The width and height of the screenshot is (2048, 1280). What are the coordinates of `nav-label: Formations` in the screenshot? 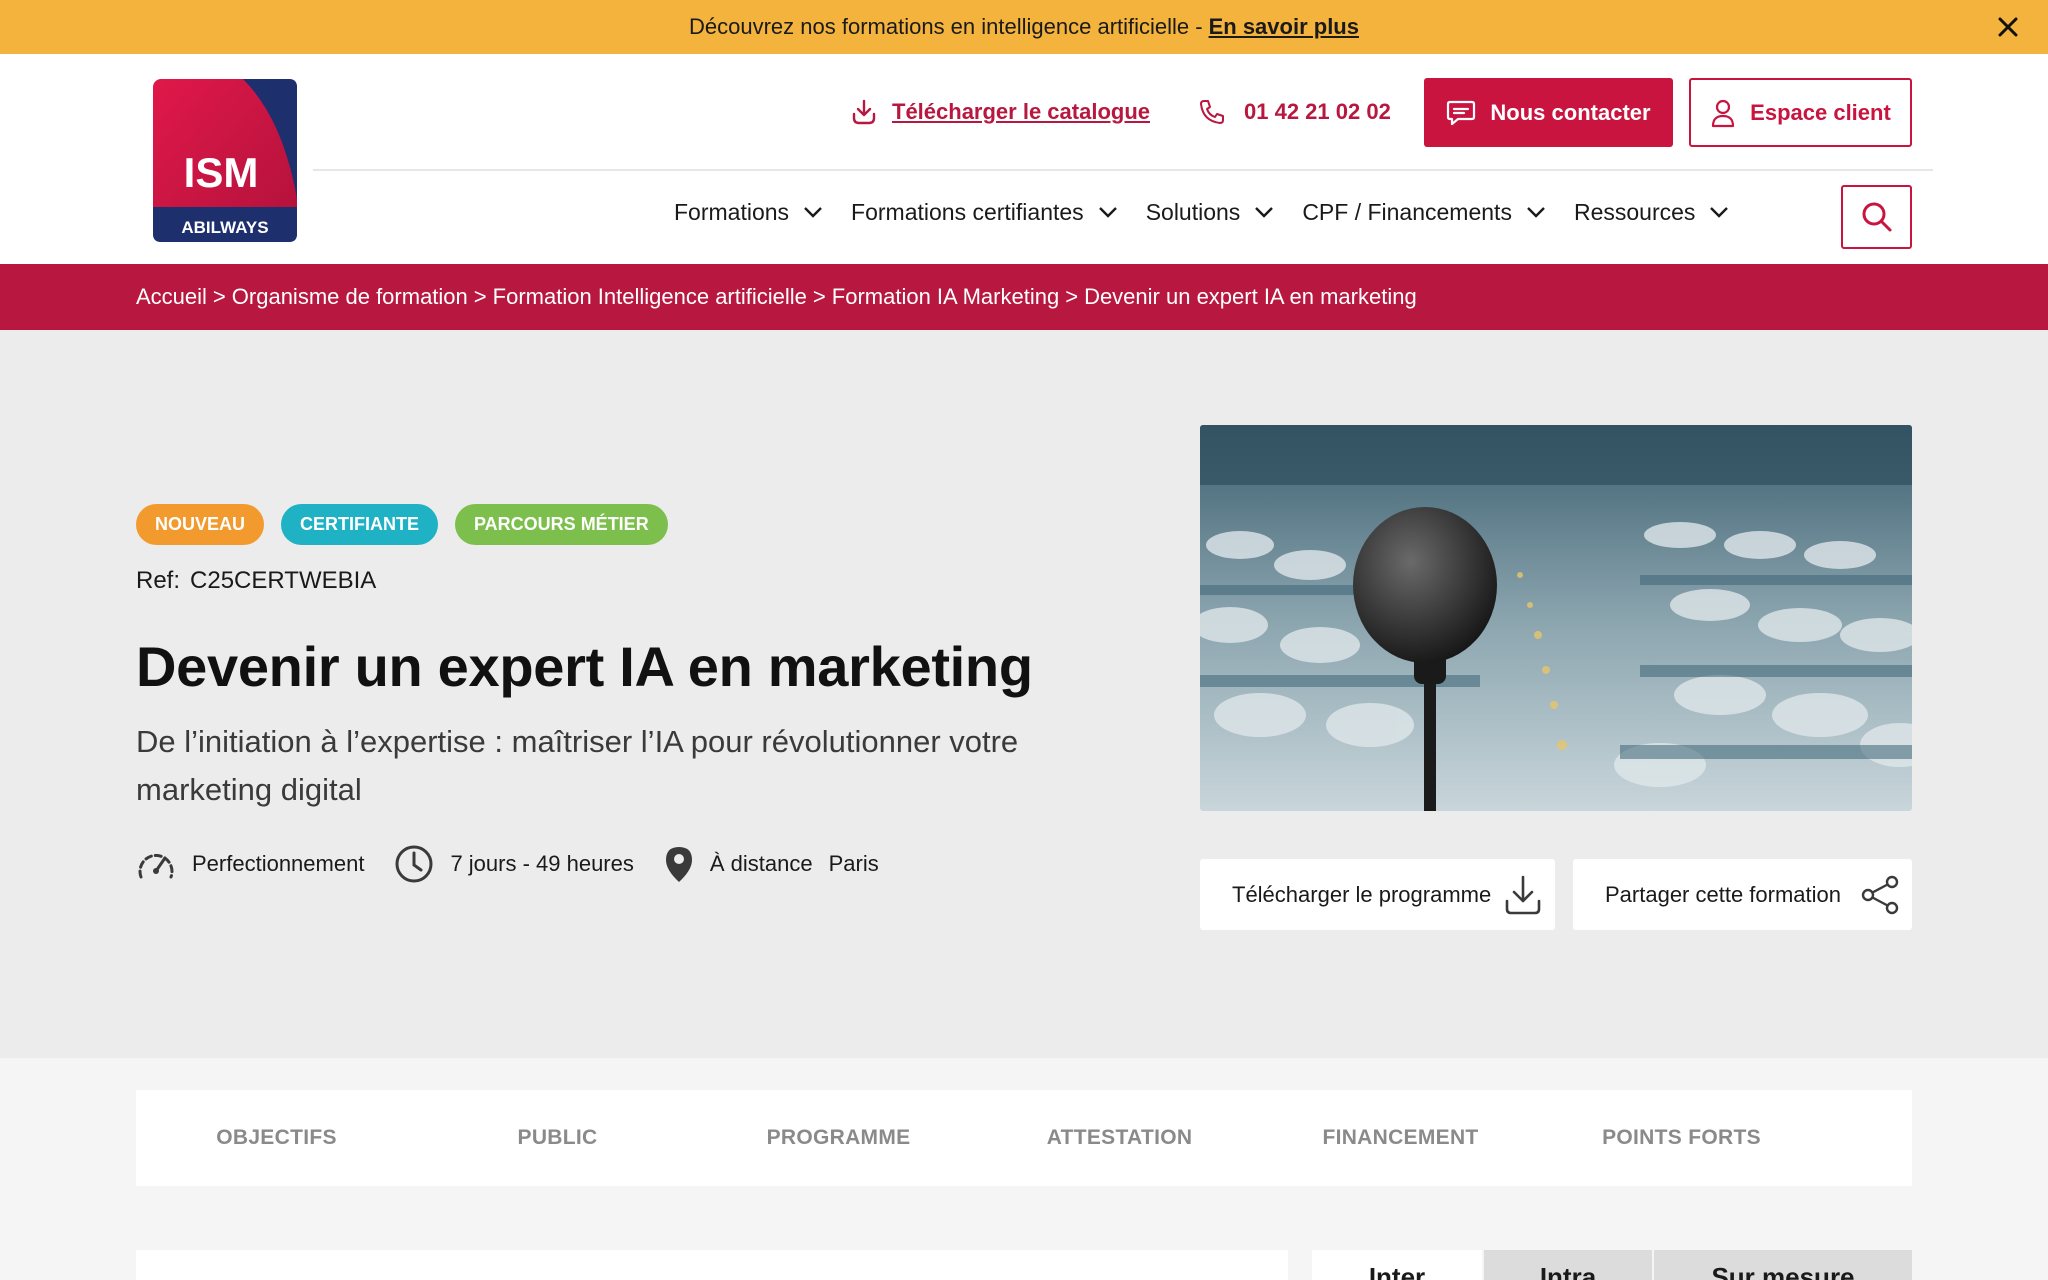 It's located at (732, 211).